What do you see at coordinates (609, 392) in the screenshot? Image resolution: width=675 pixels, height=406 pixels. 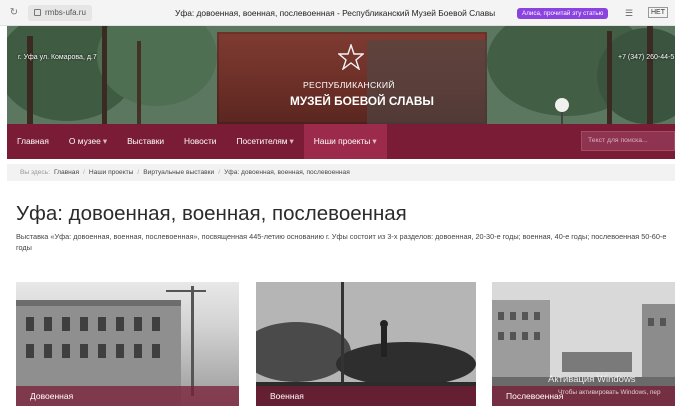 I see `os-activation-hint: Чтобы активировать Windows, пер` at bounding box center [609, 392].